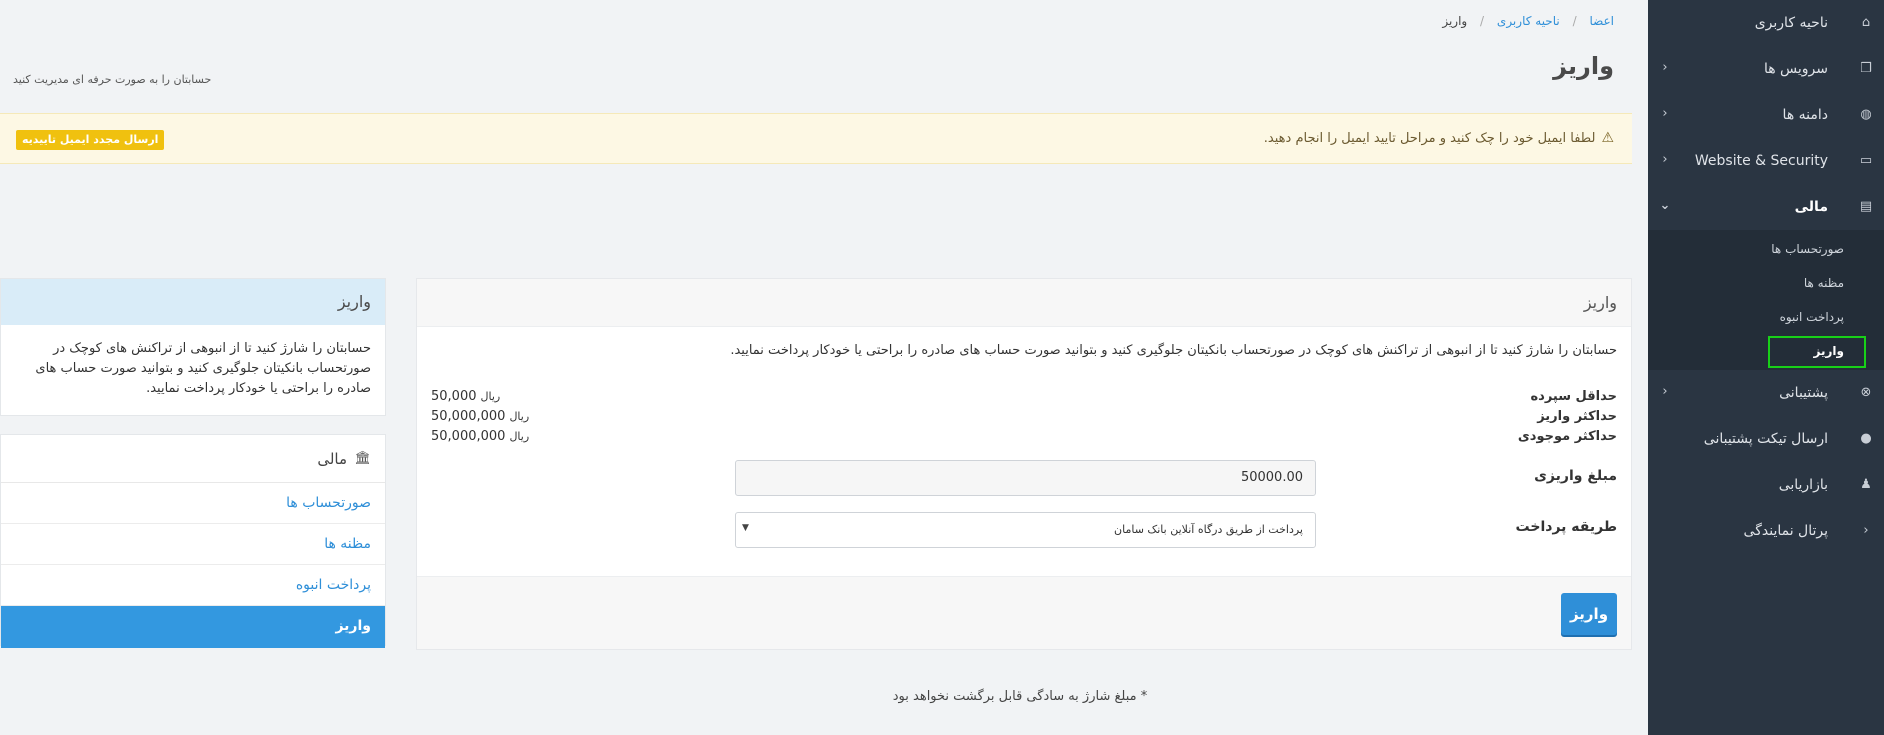 Image resolution: width=1884 pixels, height=735 pixels. Describe the element at coordinates (1866, 68) in the screenshot. I see `cube-icon: ❒` at that location.